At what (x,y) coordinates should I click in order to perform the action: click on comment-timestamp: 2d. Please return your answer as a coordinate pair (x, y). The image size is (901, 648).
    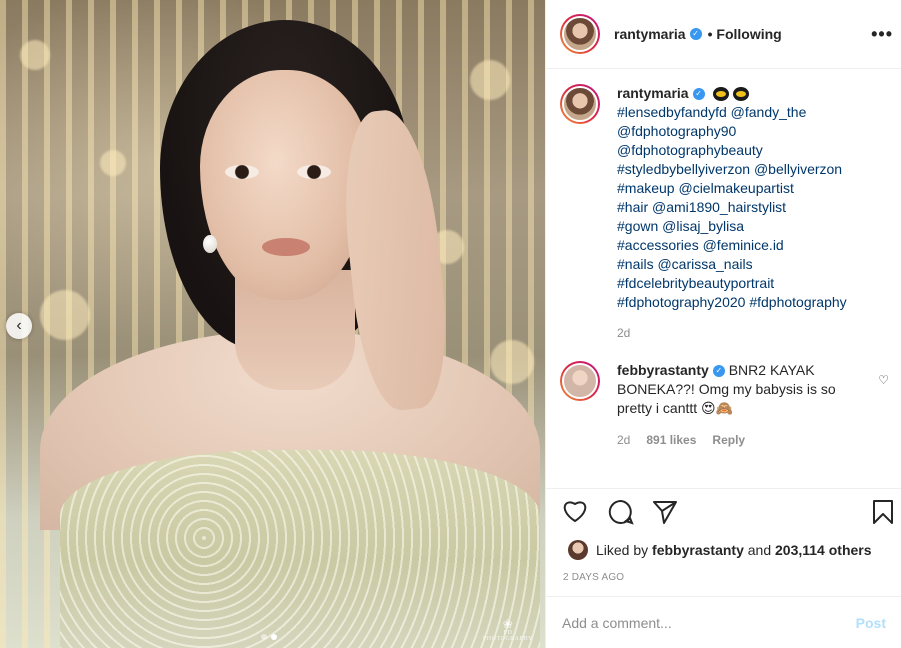
    Looking at the image, I should click on (624, 440).